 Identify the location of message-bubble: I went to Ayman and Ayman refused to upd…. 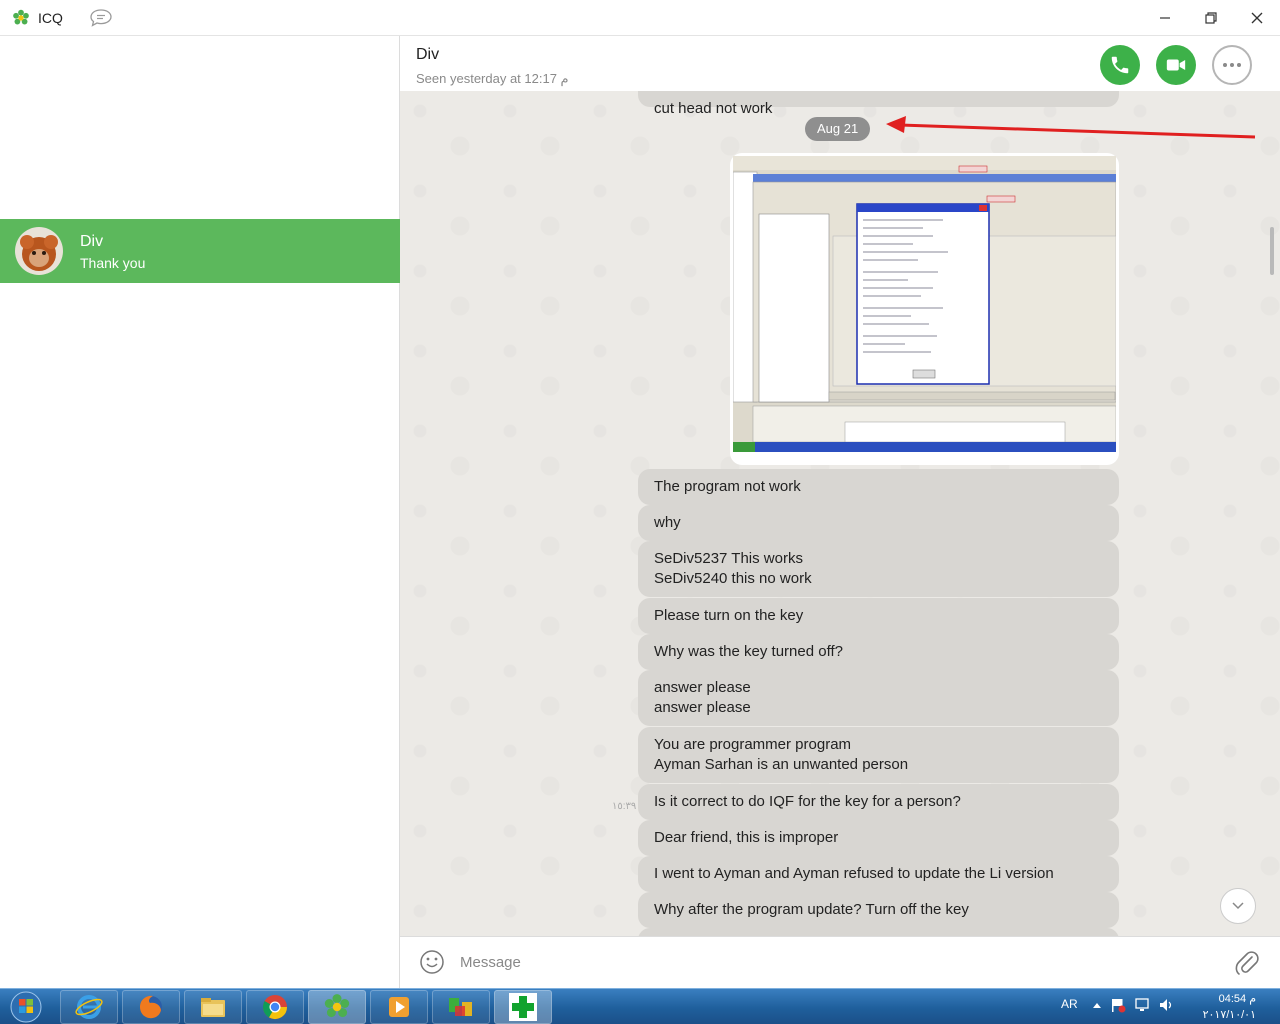
(878, 874).